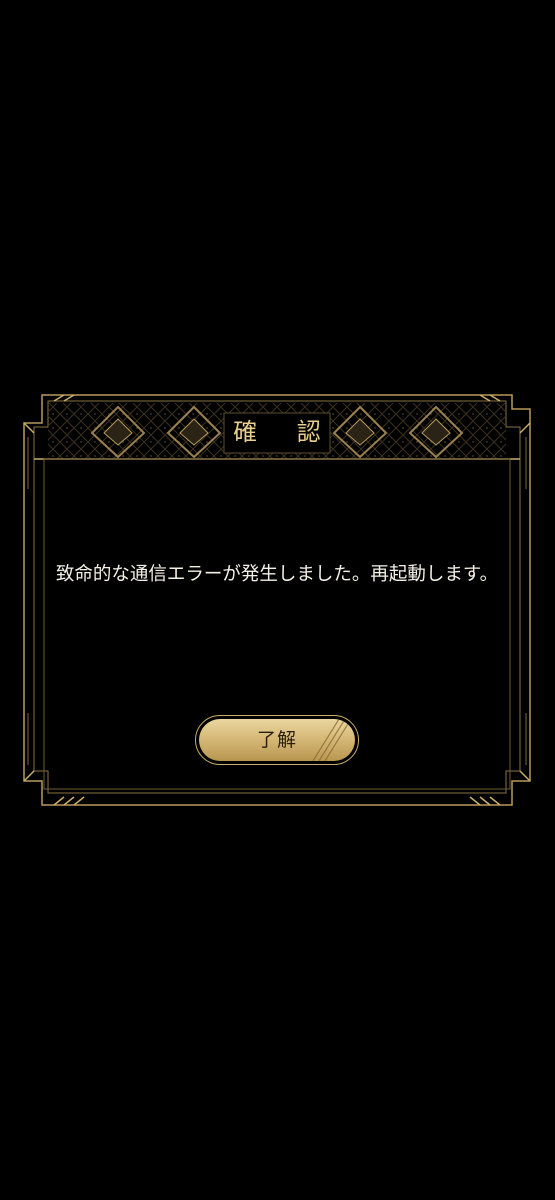  I want to click on ok-button-label: 了解, so click(276, 740).